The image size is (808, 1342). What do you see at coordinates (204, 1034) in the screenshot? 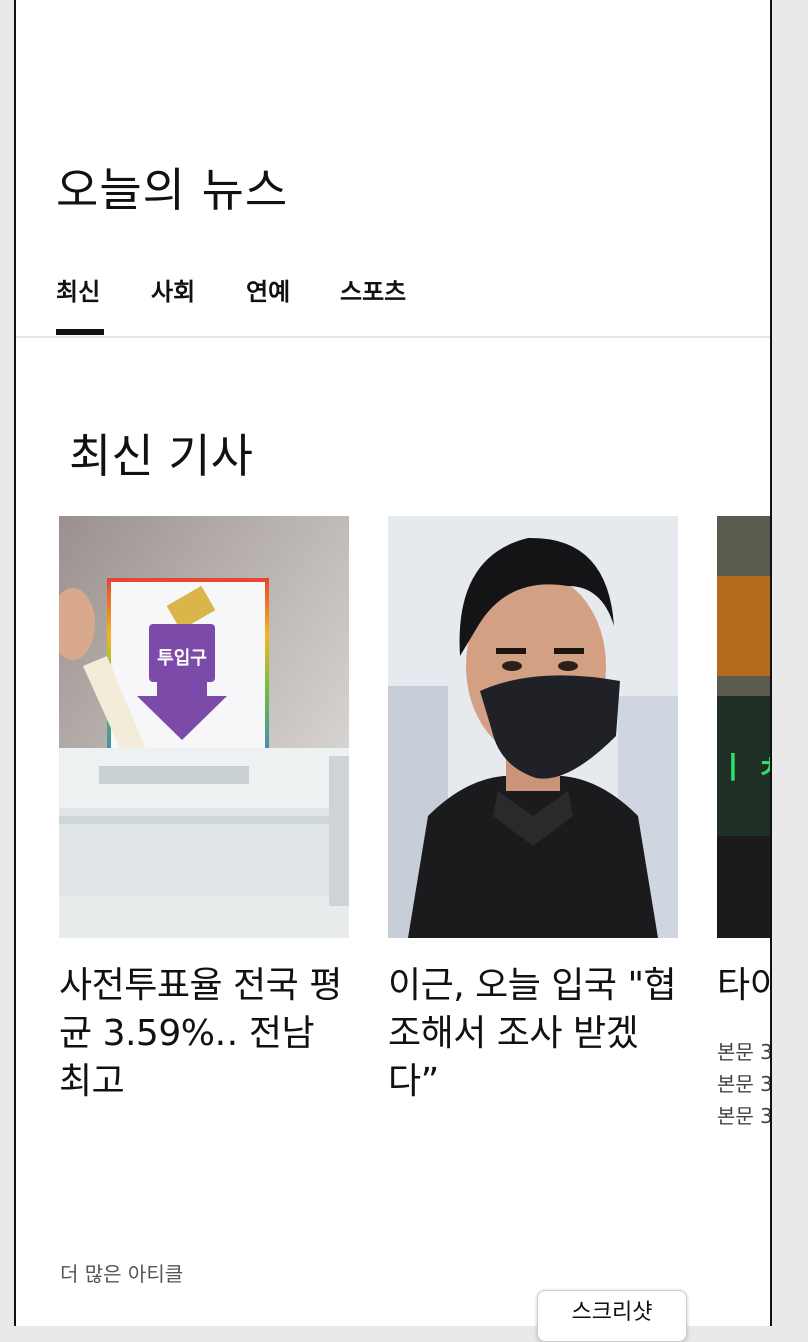
I see `article-headline: 사전투표율 전국 평균 3.59%‥ 전남 최고` at bounding box center [204, 1034].